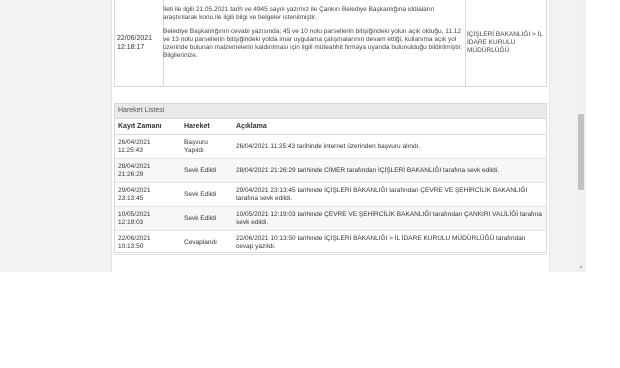 This screenshot has height=368, width=620. I want to click on response-date: 22/06/2021 12:18:17, so click(135, 43).